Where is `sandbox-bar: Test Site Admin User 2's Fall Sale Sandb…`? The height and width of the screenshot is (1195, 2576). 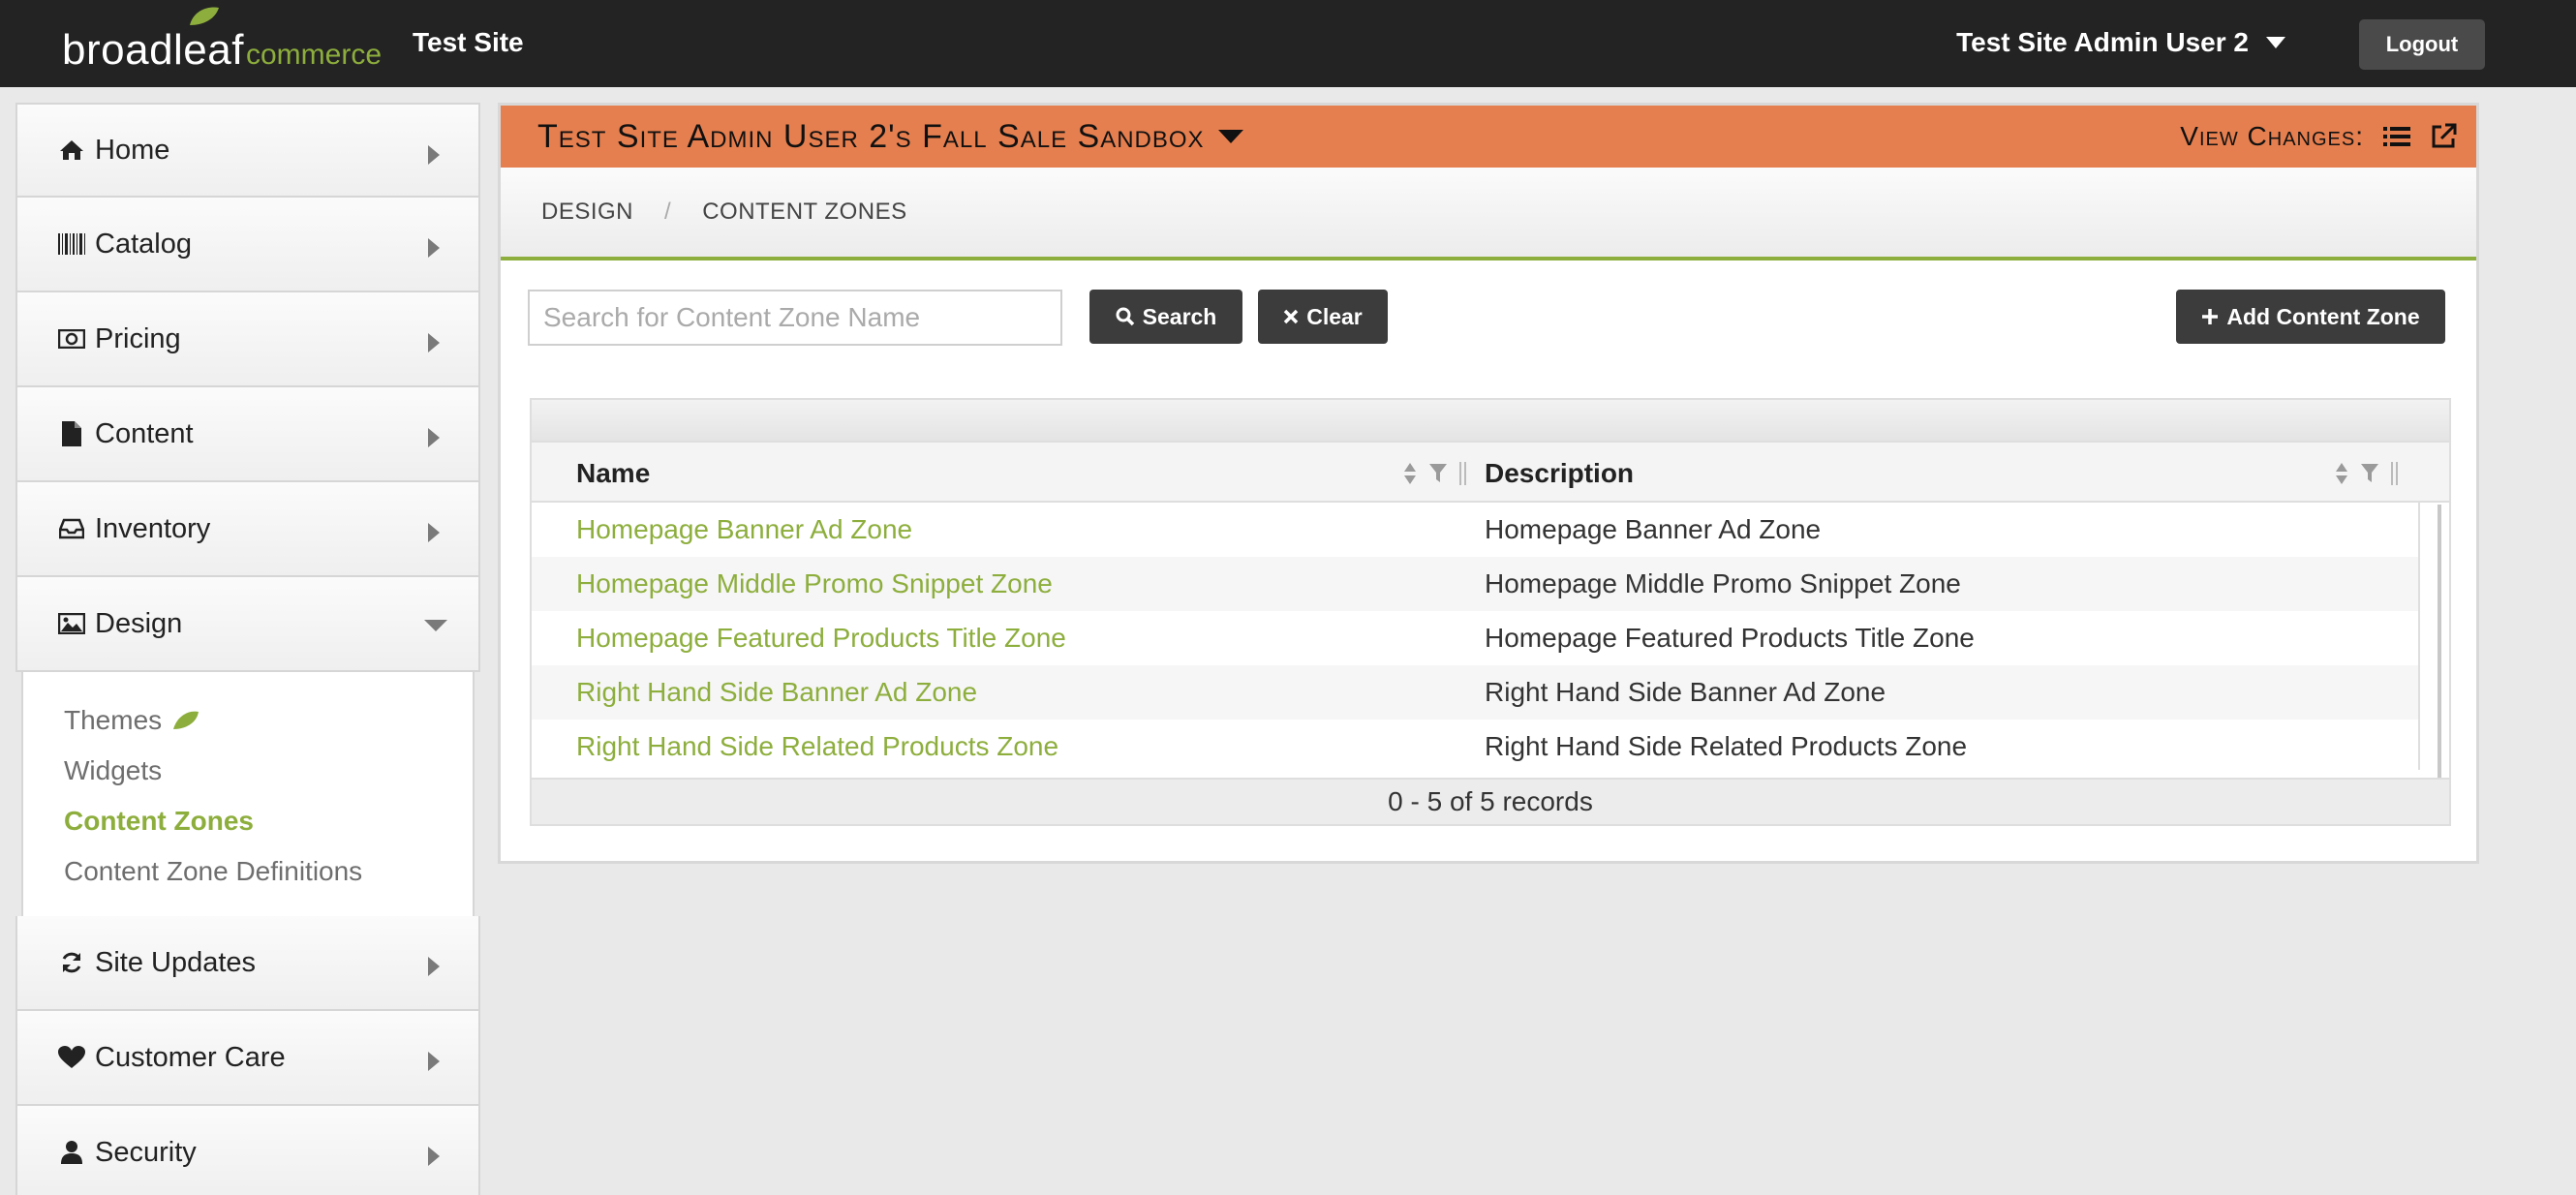
sandbox-bar: Test Site Admin User 2's Fall Sale Sandb… is located at coordinates (1488, 137).